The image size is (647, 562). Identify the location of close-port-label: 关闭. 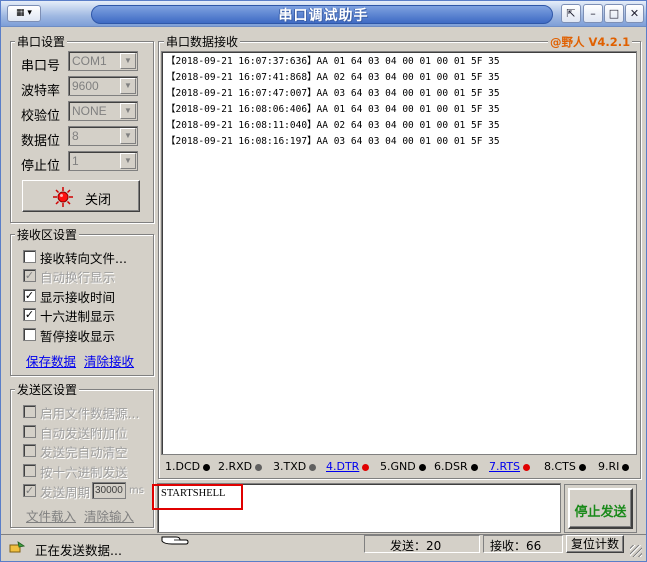
(98, 200).